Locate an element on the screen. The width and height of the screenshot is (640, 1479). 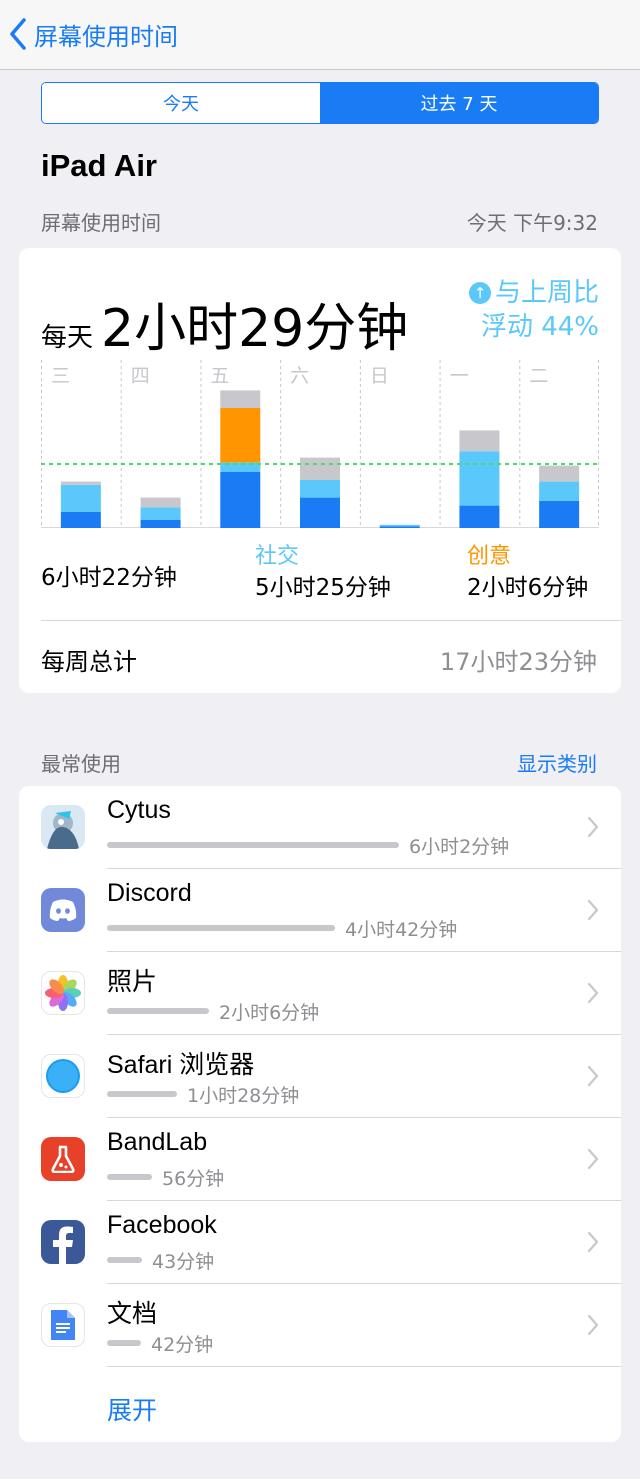
most-used-section-label: 最常使用 is located at coordinates (81, 764).